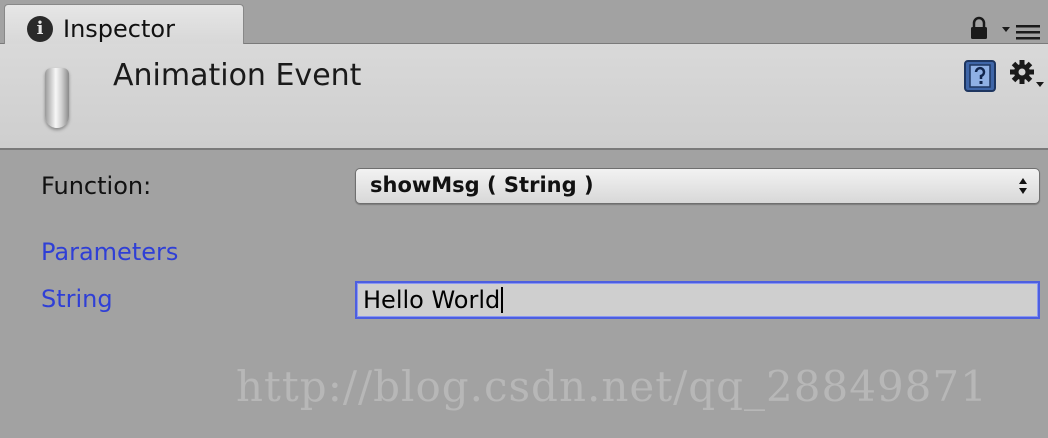  Describe the element at coordinates (524, 22) in the screenshot. I see `tab-strip: i Inspector` at that location.